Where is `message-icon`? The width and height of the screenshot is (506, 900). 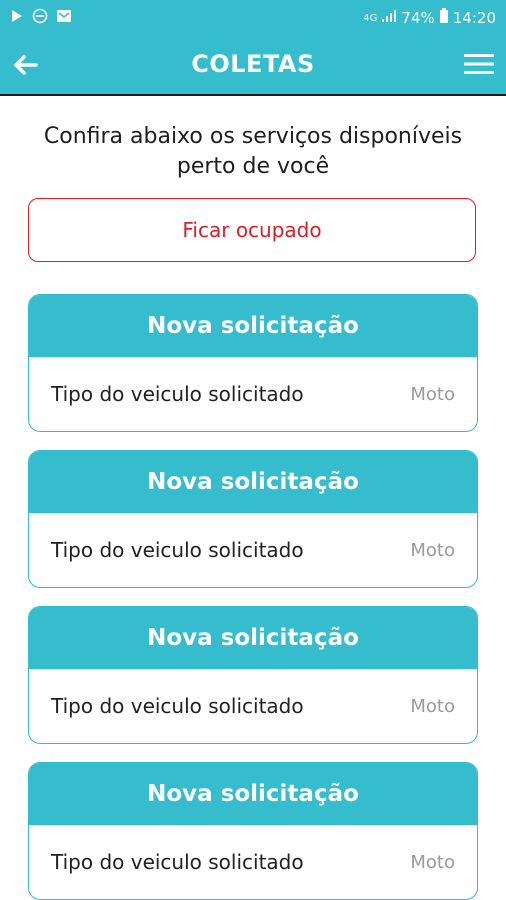 message-icon is located at coordinates (64, 18).